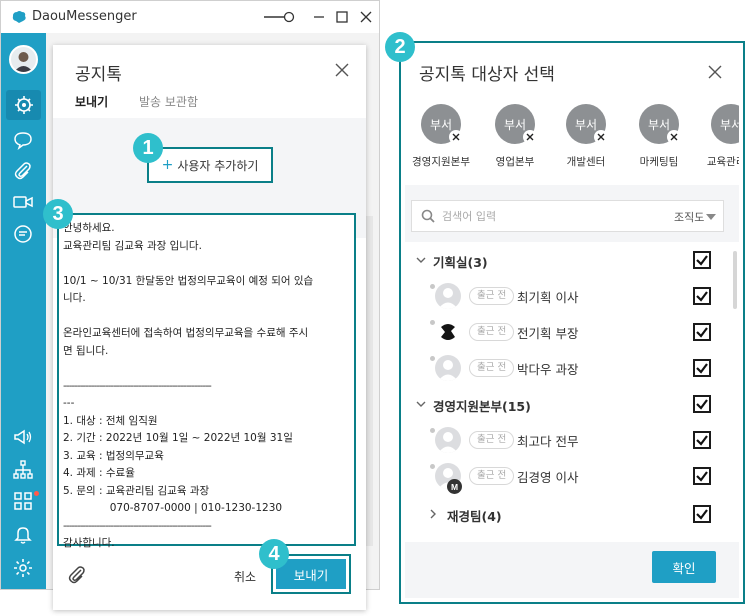  I want to click on sidebar-item-settings, so click(23, 568).